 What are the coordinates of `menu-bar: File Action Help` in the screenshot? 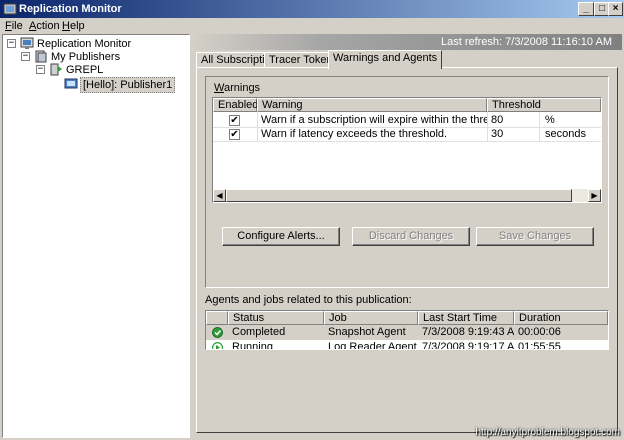 It's located at (312, 26).